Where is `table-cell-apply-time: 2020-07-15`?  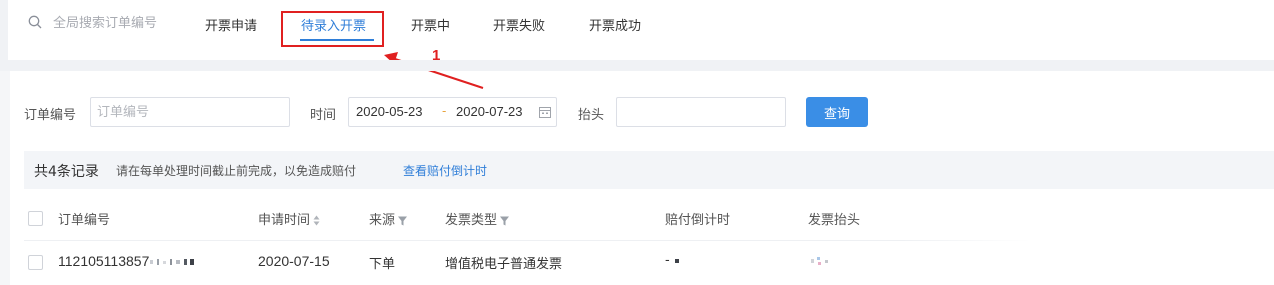 table-cell-apply-time: 2020-07-15 is located at coordinates (294, 261).